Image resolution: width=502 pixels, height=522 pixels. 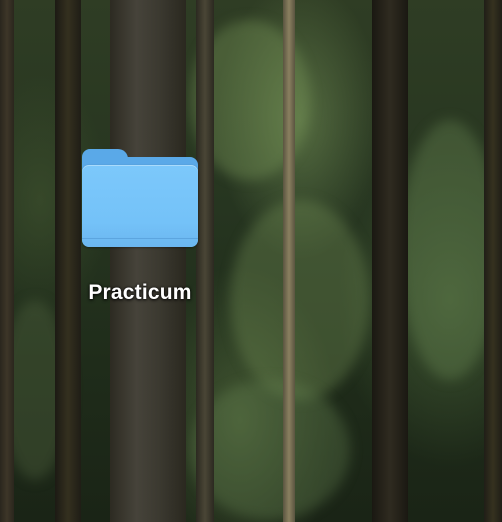 I want to click on folder-front-line, so click(x=140, y=238).